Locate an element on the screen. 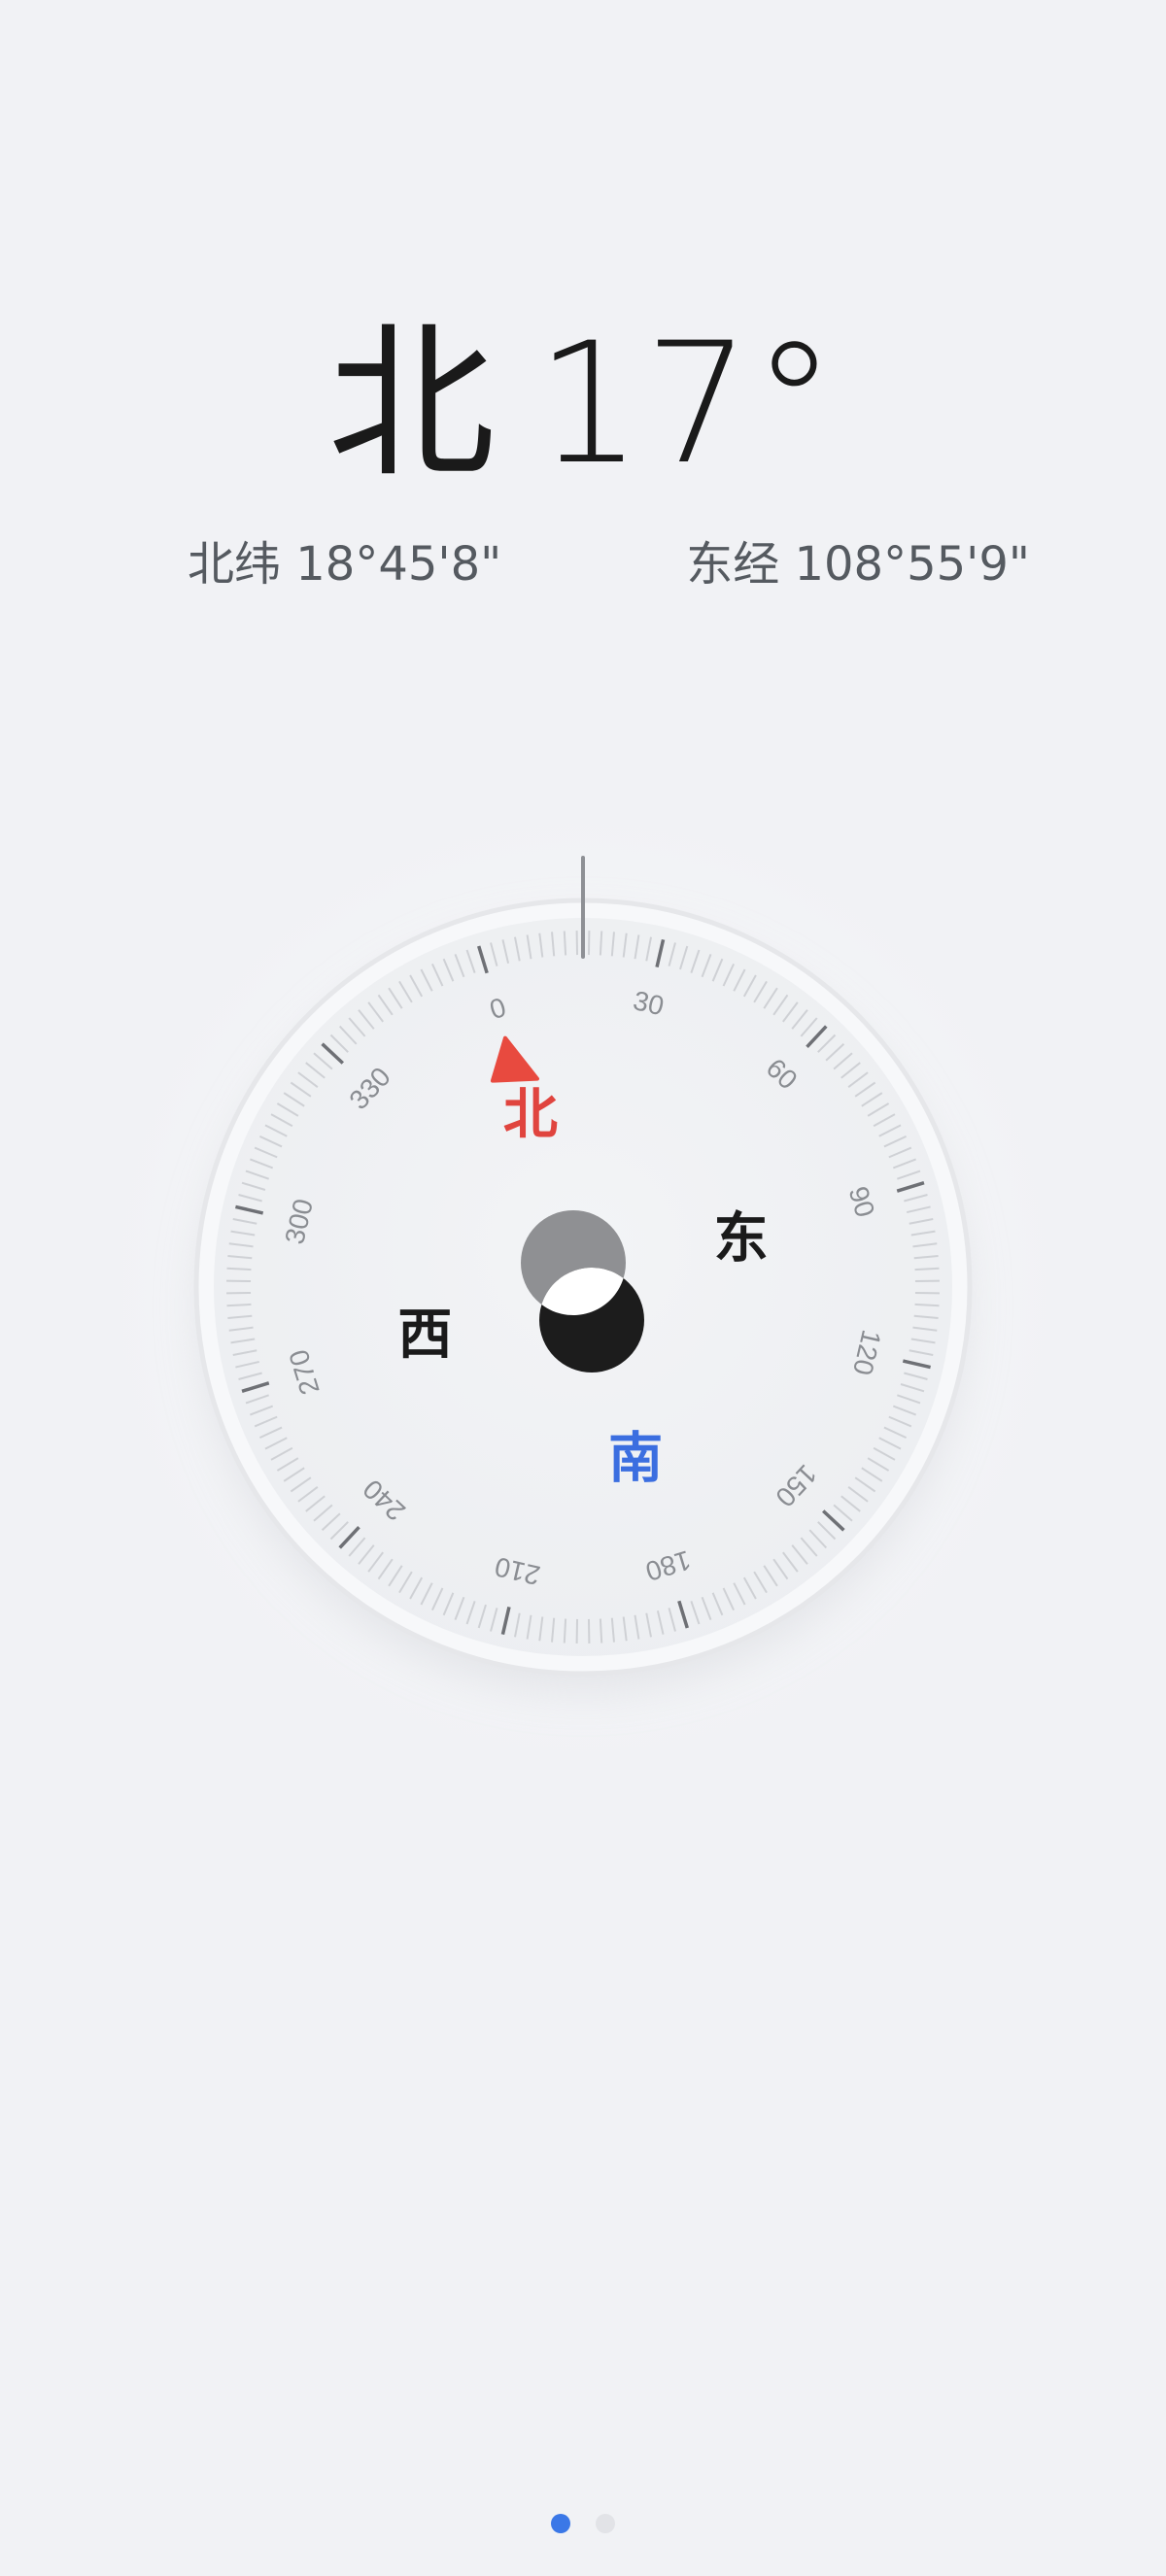 The height and width of the screenshot is (2576, 1166). cardinal-south: 南 is located at coordinates (635, 1458).